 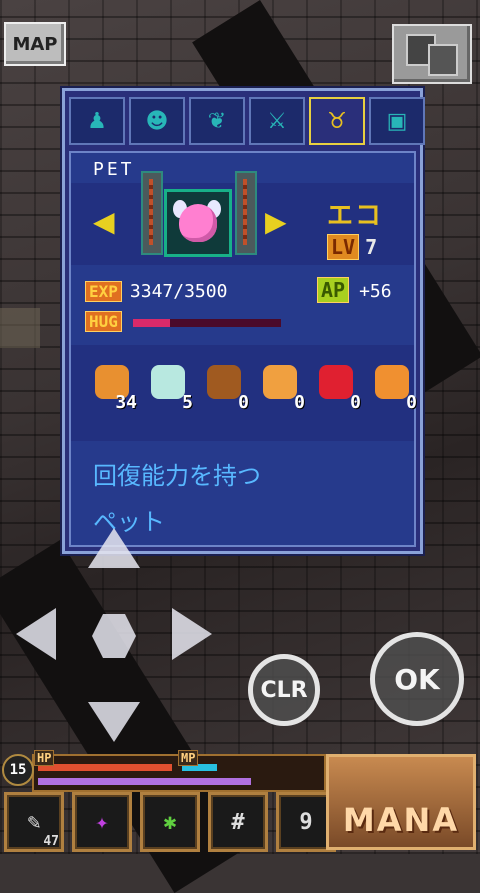 I want to click on ap-value: +56, so click(x=375, y=291).